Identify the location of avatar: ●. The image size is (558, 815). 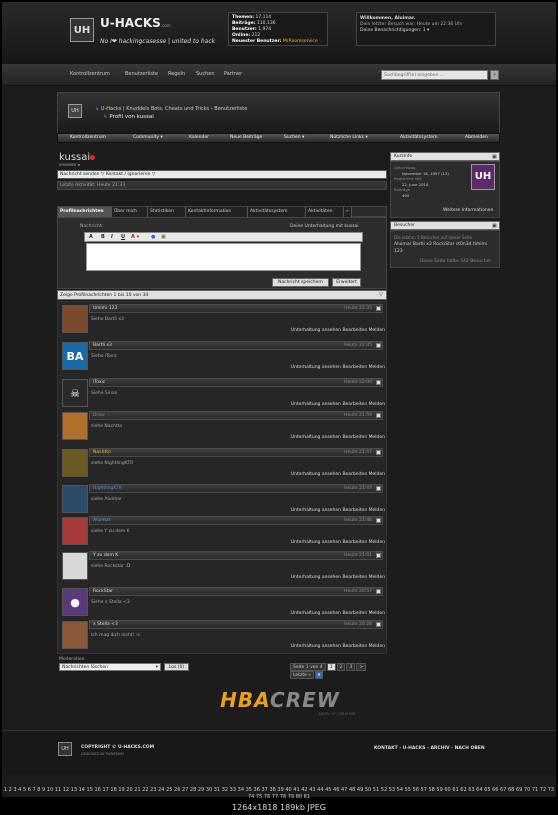
(75, 602).